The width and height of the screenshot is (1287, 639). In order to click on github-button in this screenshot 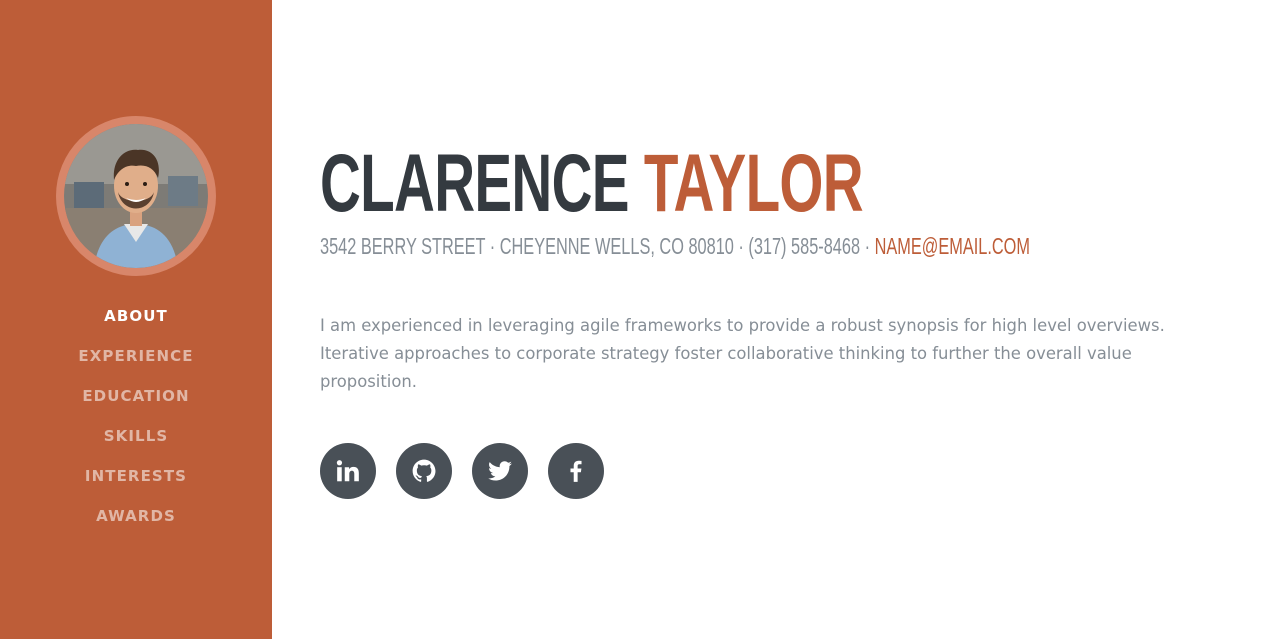, I will do `click(424, 471)`.